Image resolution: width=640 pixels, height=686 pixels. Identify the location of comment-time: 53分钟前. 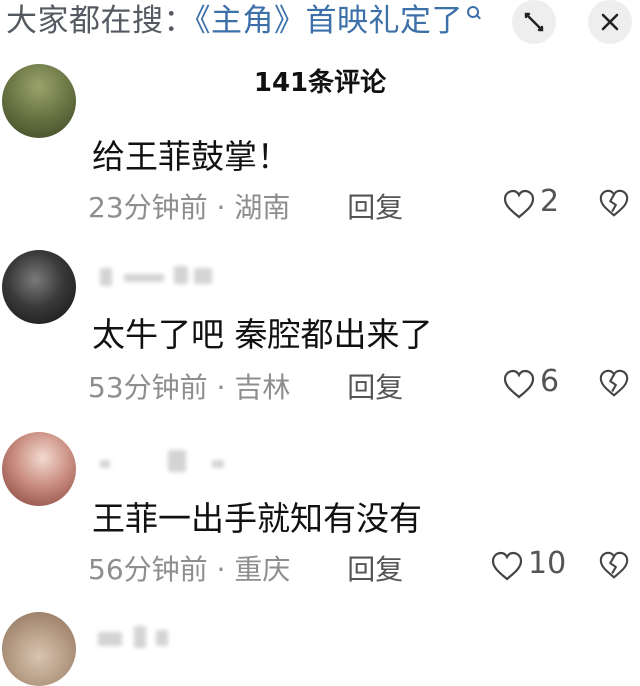
(148, 387).